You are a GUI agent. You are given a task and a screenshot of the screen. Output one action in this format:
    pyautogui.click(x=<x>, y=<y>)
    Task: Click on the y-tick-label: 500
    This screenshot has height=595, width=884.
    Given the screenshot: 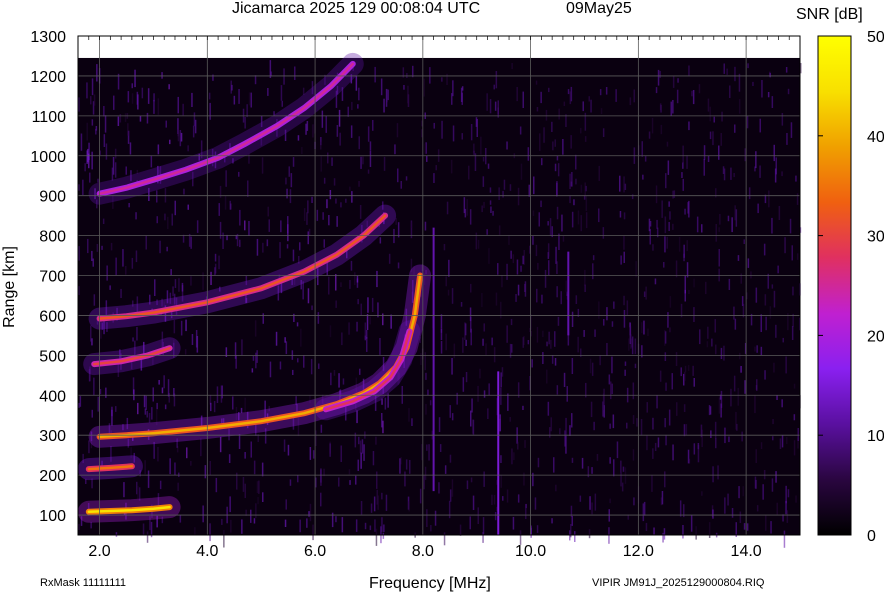 What is the action you would take?
    pyautogui.click(x=52, y=356)
    